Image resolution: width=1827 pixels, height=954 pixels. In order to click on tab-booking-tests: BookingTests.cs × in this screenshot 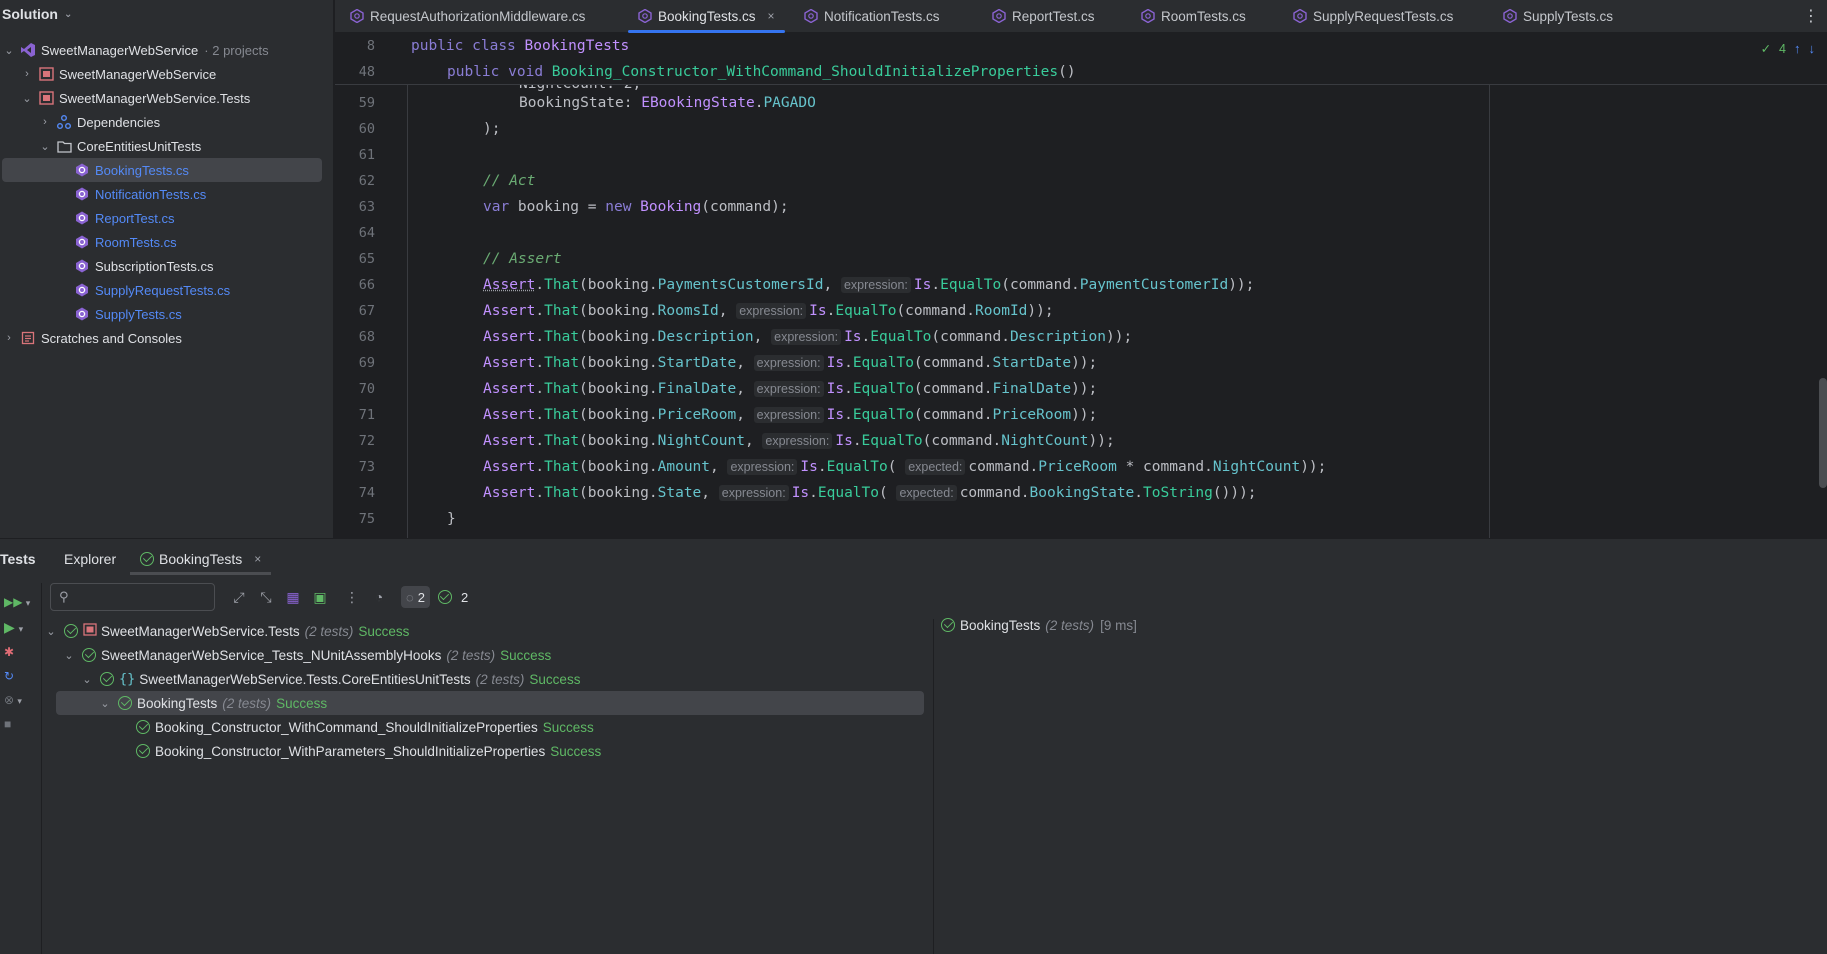, I will do `click(706, 16)`.